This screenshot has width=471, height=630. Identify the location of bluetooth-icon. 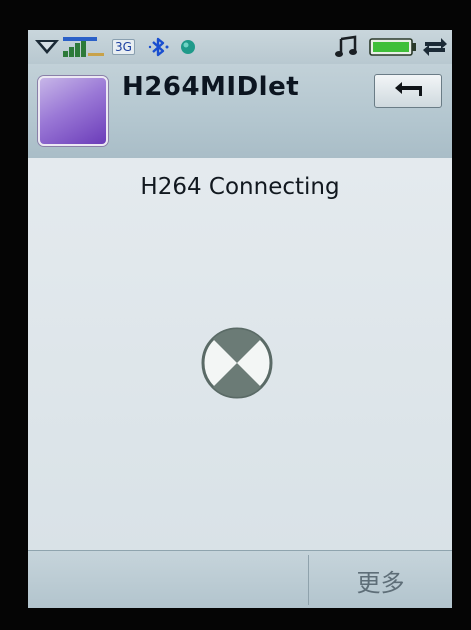
(159, 47).